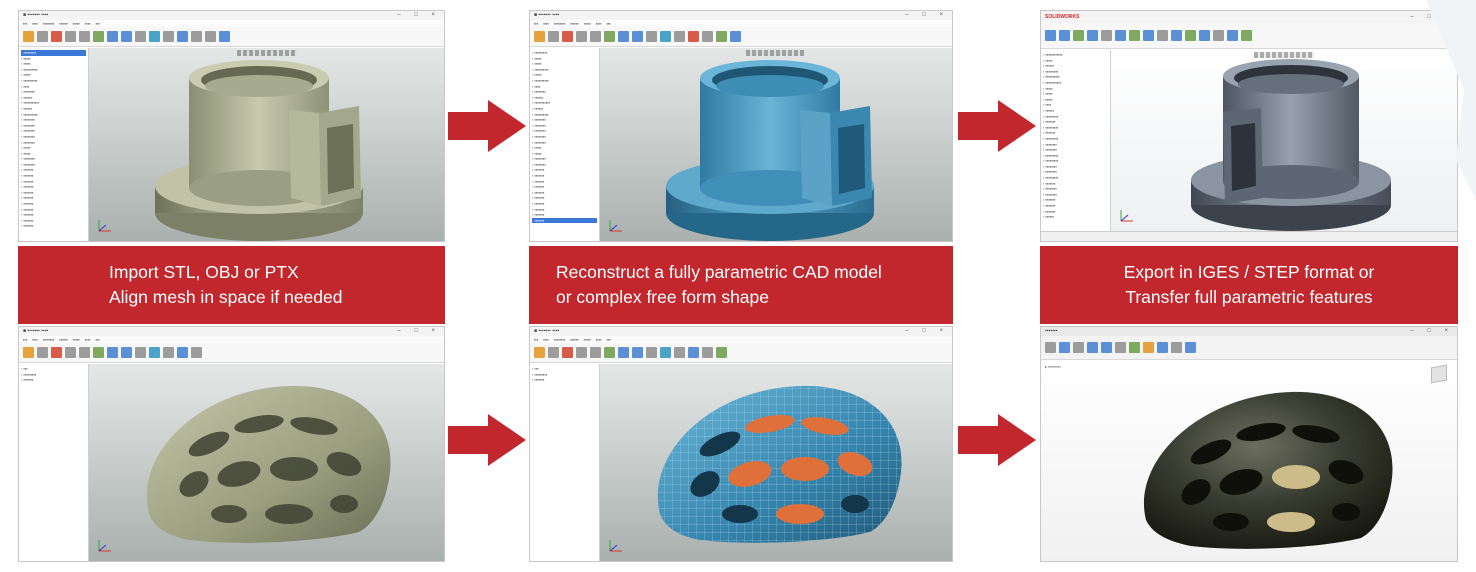 This screenshot has width=1476, height=572. What do you see at coordinates (1249, 297) in the screenshot?
I see `step-3-line-2: Transfer full parametric features` at bounding box center [1249, 297].